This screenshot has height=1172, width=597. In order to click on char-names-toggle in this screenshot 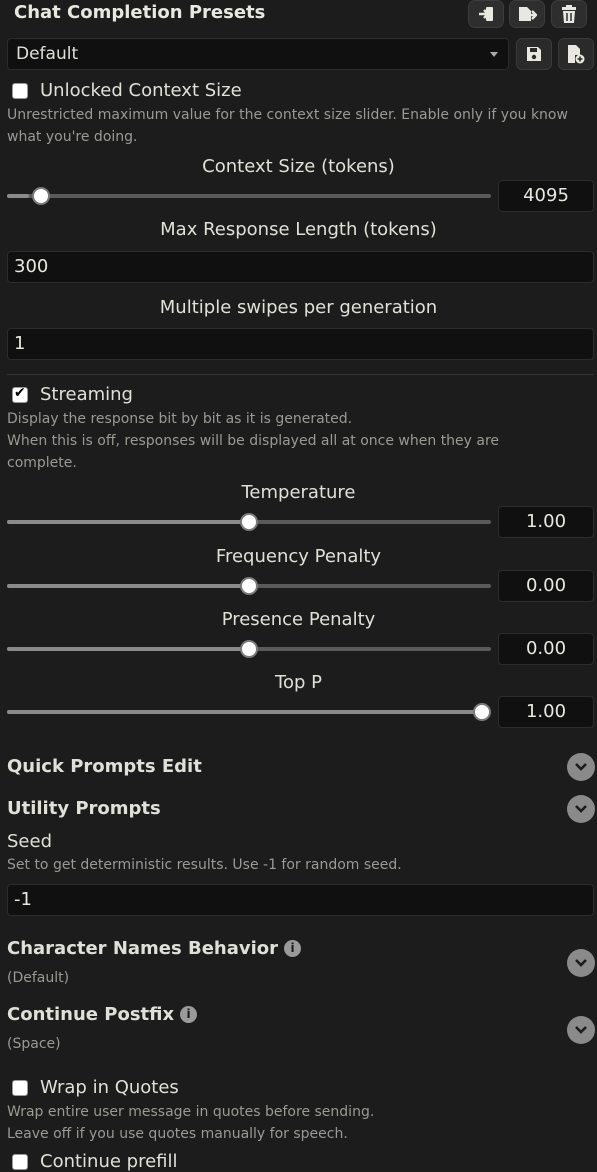, I will do `click(581, 963)`.